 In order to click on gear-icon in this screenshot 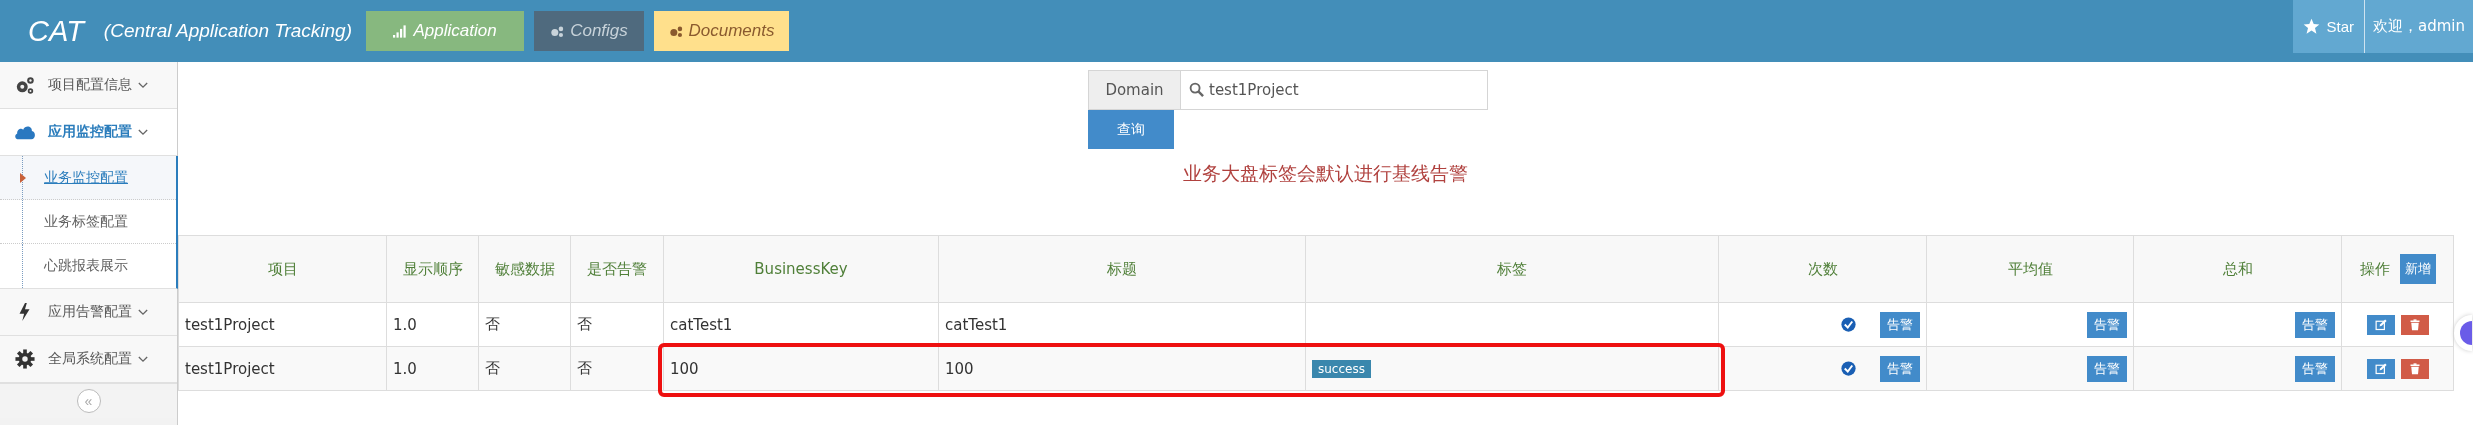, I will do `click(25, 359)`.